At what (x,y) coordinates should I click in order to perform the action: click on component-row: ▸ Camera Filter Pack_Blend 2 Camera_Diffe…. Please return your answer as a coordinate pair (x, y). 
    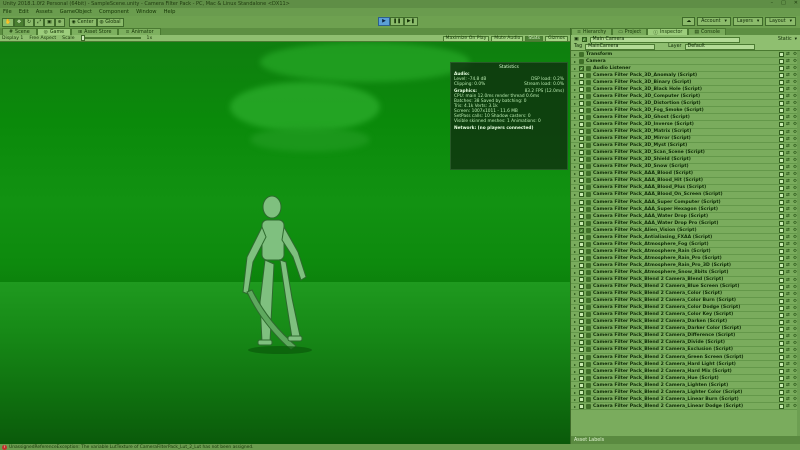
    Looking at the image, I should click on (685, 336).